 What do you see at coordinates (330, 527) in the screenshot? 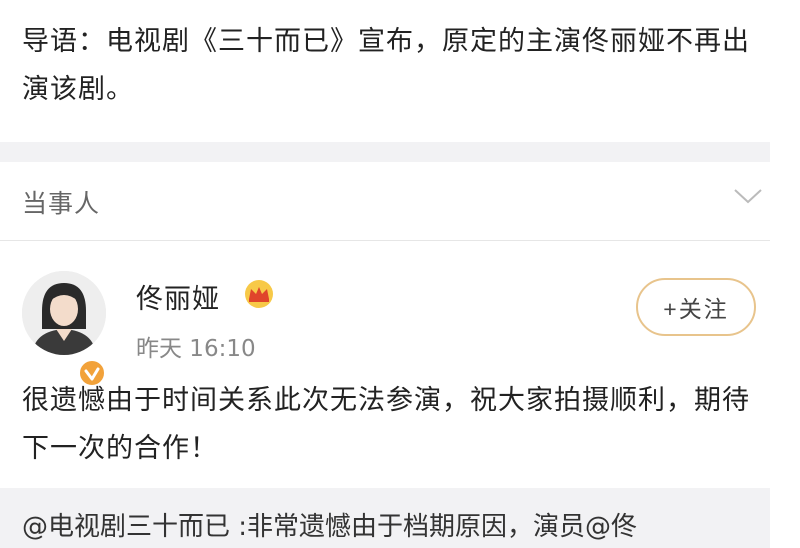
I see `repost-text: @电视剧三十而已 :非常遗憾由于档期原因，演员@佟` at bounding box center [330, 527].